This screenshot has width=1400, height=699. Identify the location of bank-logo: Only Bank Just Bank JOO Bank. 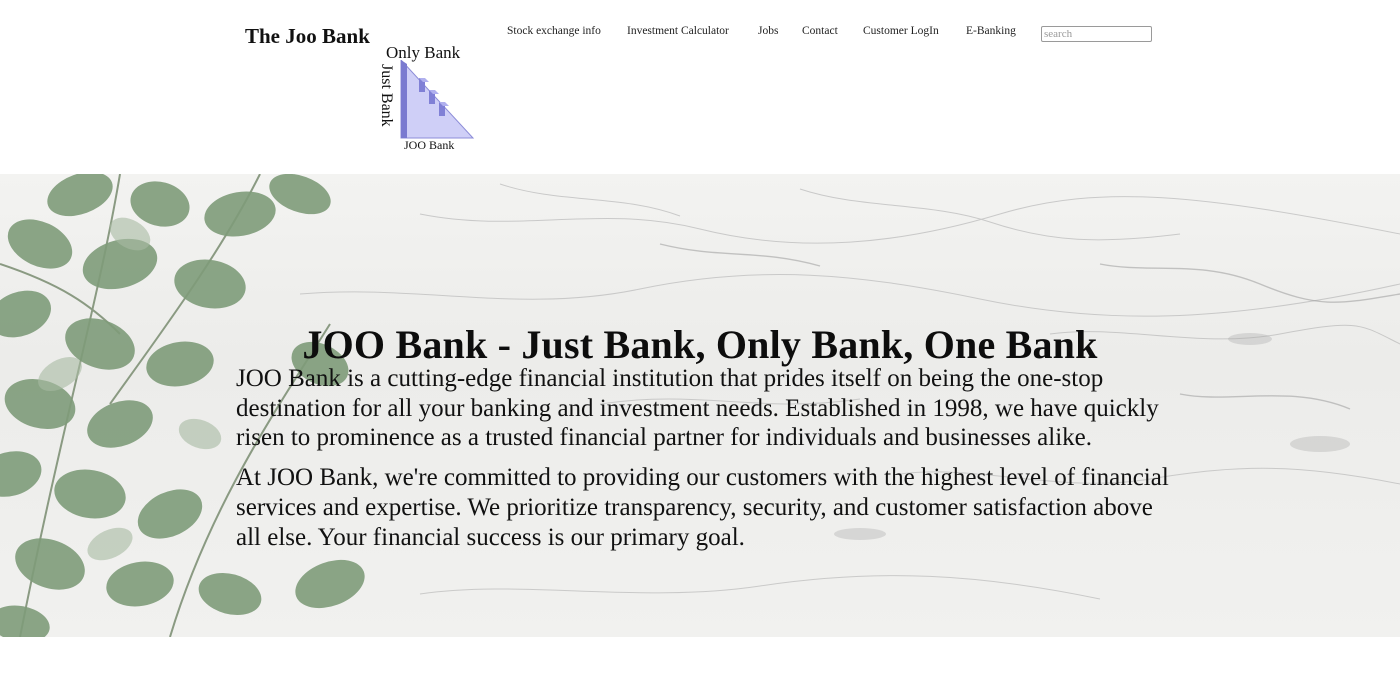
(429, 99).